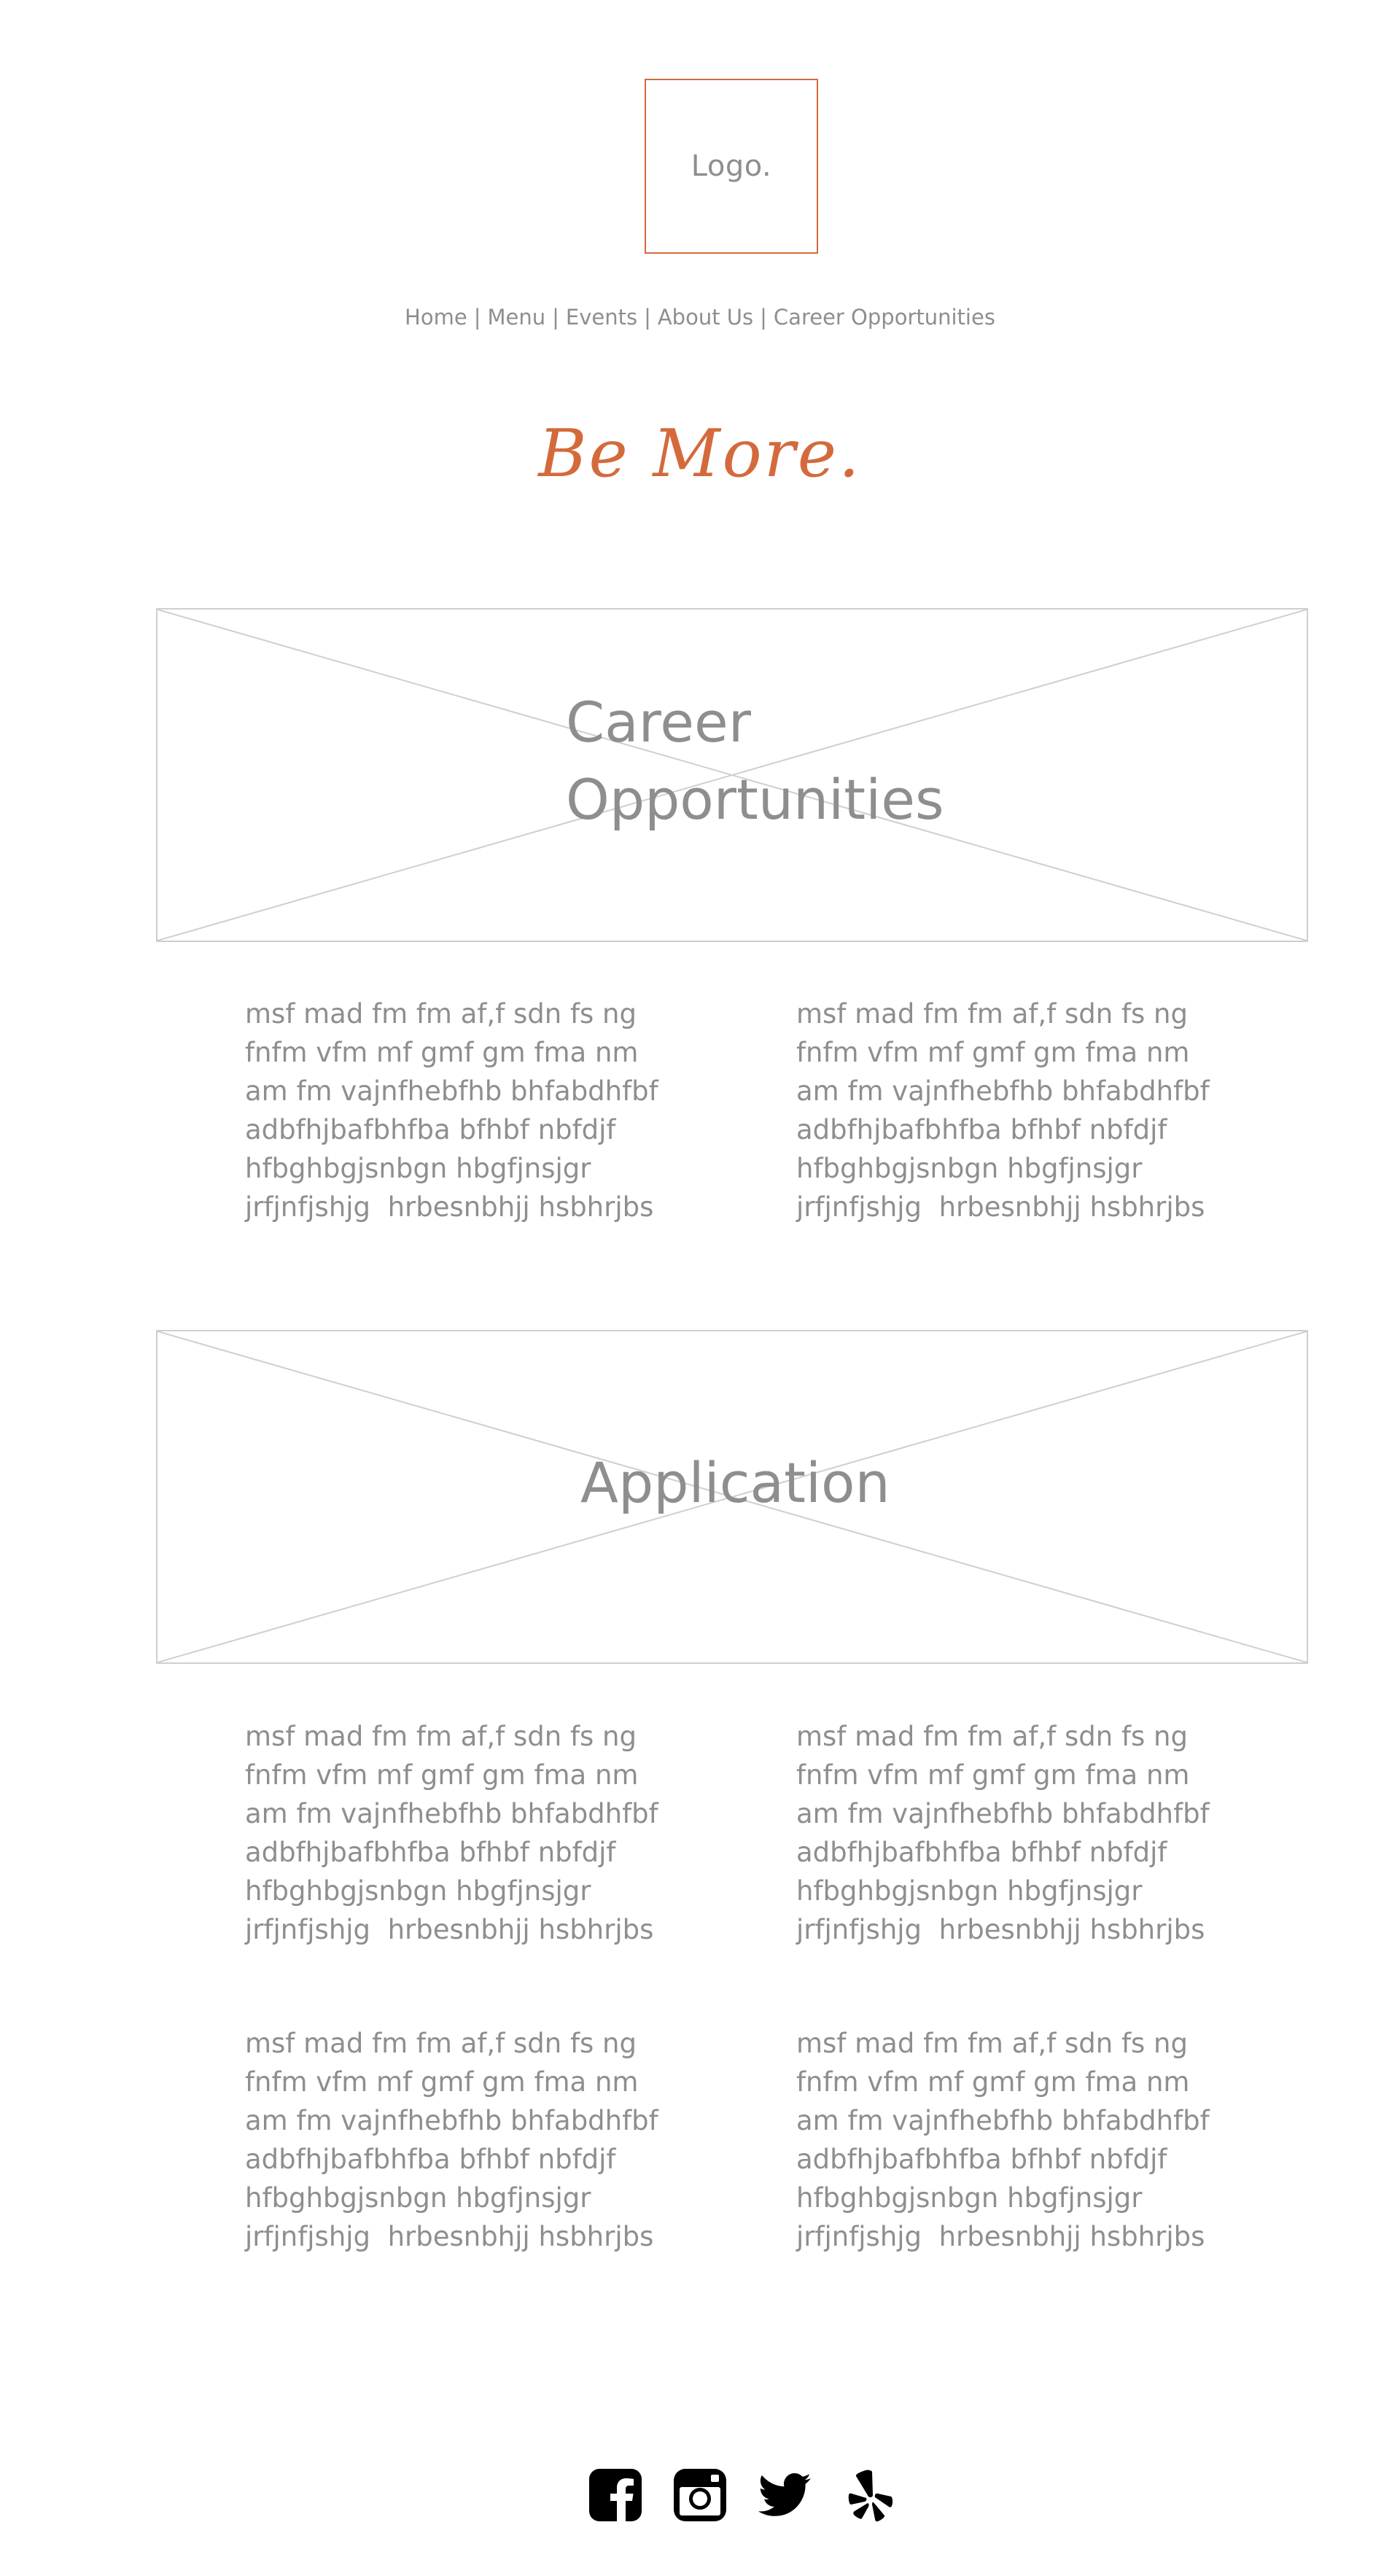  I want to click on logo: Logo., so click(731, 166).